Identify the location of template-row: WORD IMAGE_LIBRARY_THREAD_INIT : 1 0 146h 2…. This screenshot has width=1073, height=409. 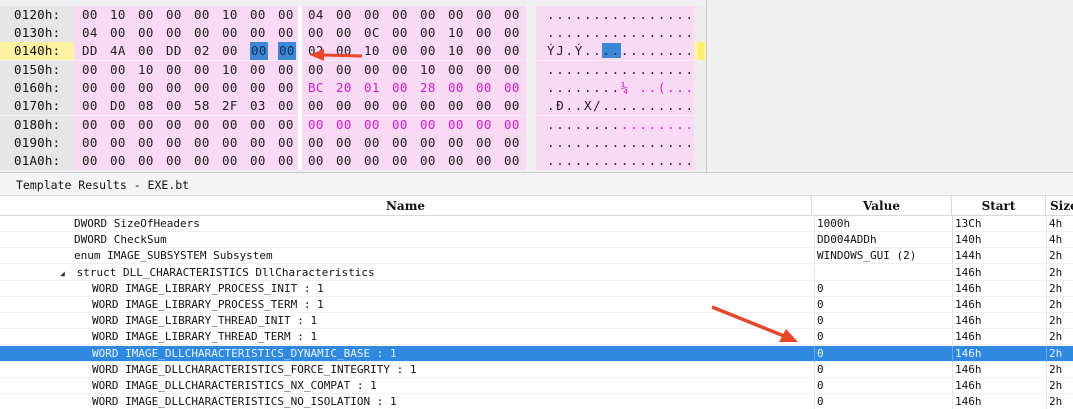
(536, 321).